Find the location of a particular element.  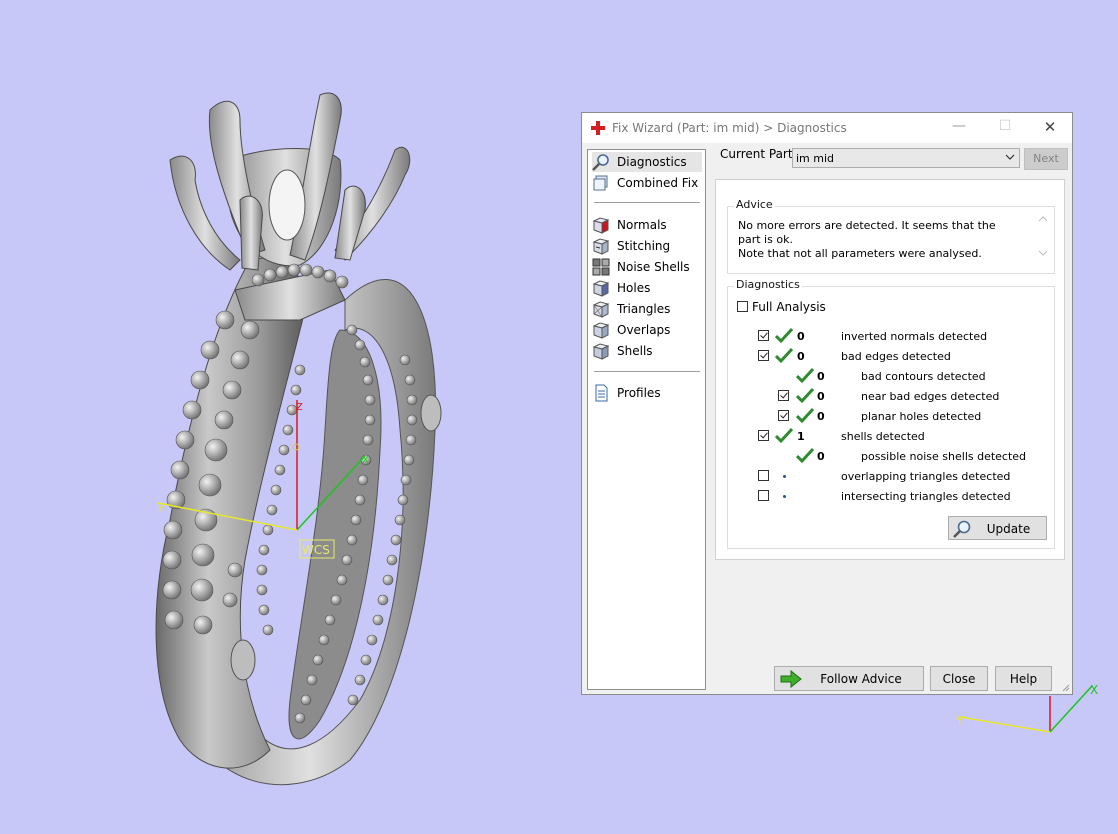

advice-scrollbar is located at coordinates (1043, 236).